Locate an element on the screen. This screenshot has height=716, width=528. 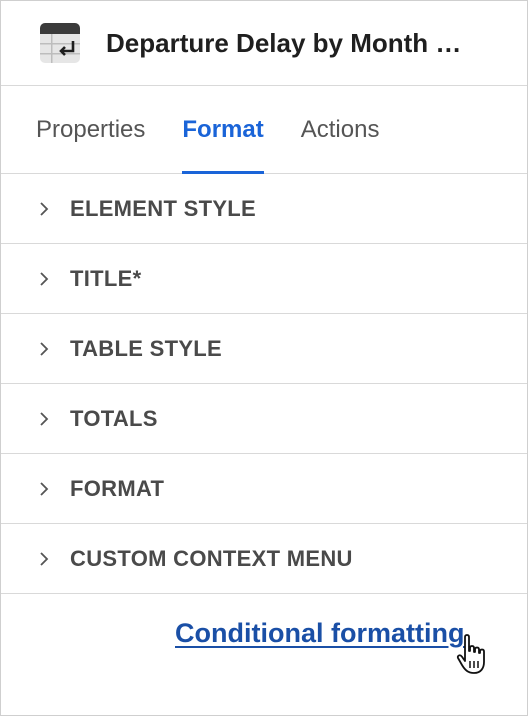
conditional-formatting-link: Conditional formatting is located at coordinates (319, 633).